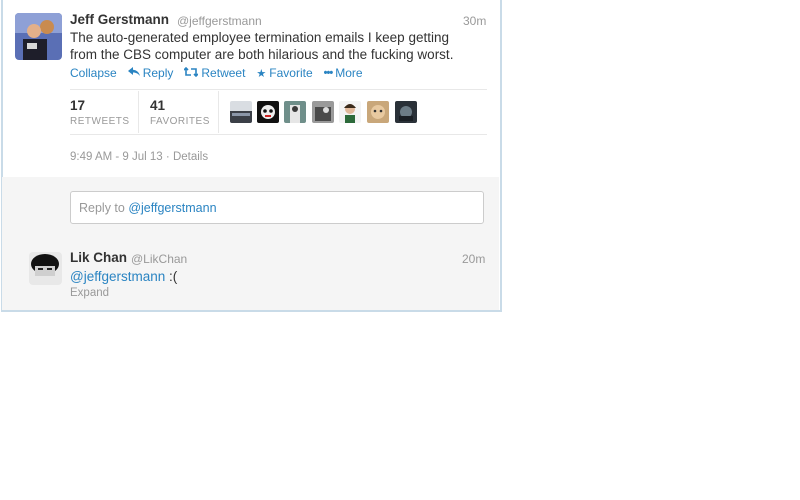  I want to click on reply-text: @jeffgerstmann :(, so click(275, 276).